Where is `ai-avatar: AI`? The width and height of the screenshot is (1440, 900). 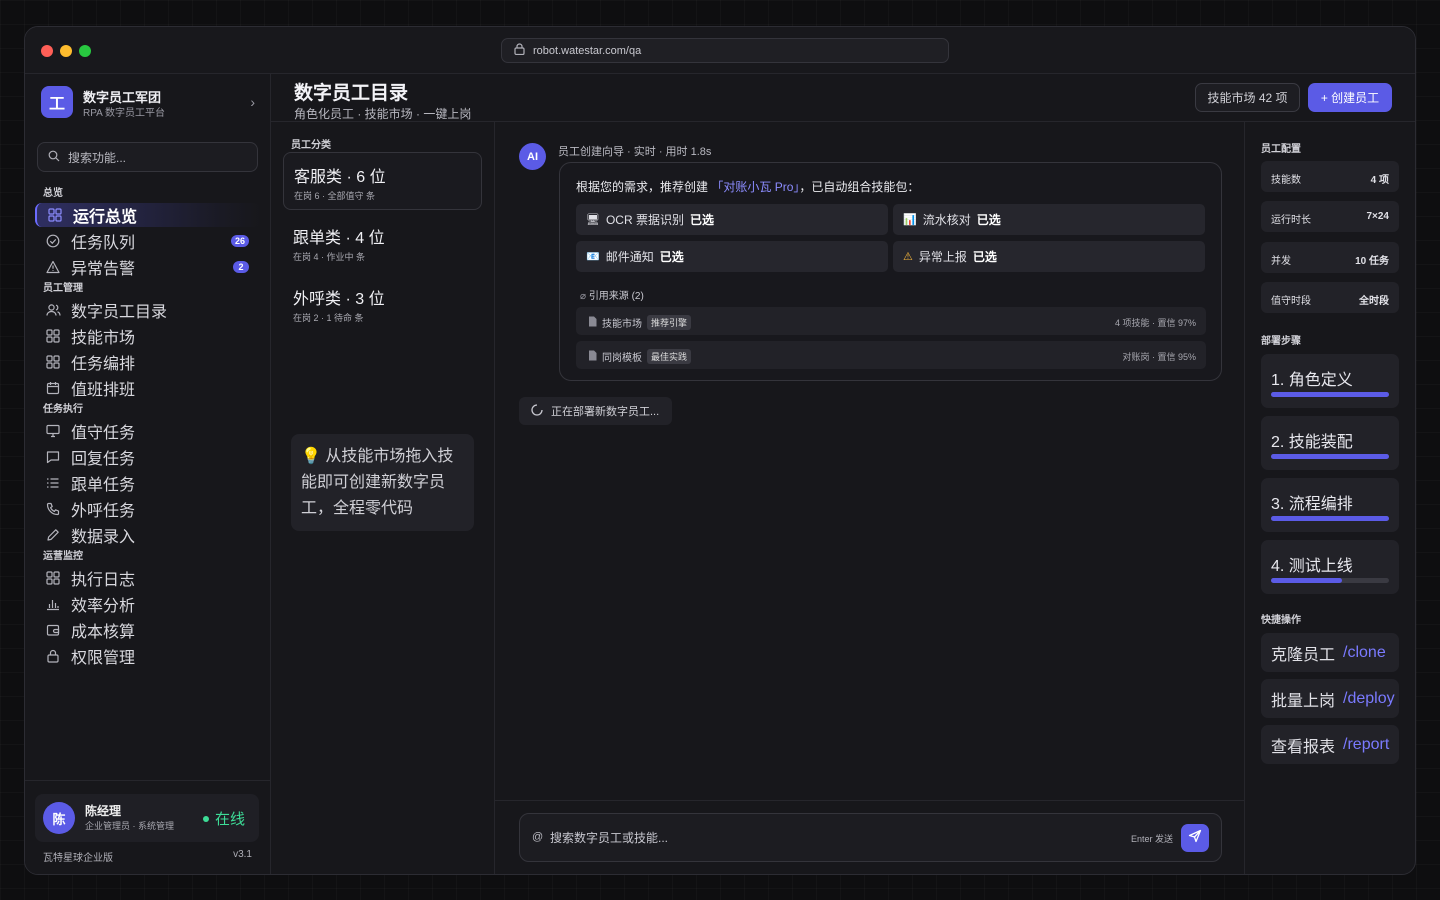
ai-avatar: AI is located at coordinates (532, 156).